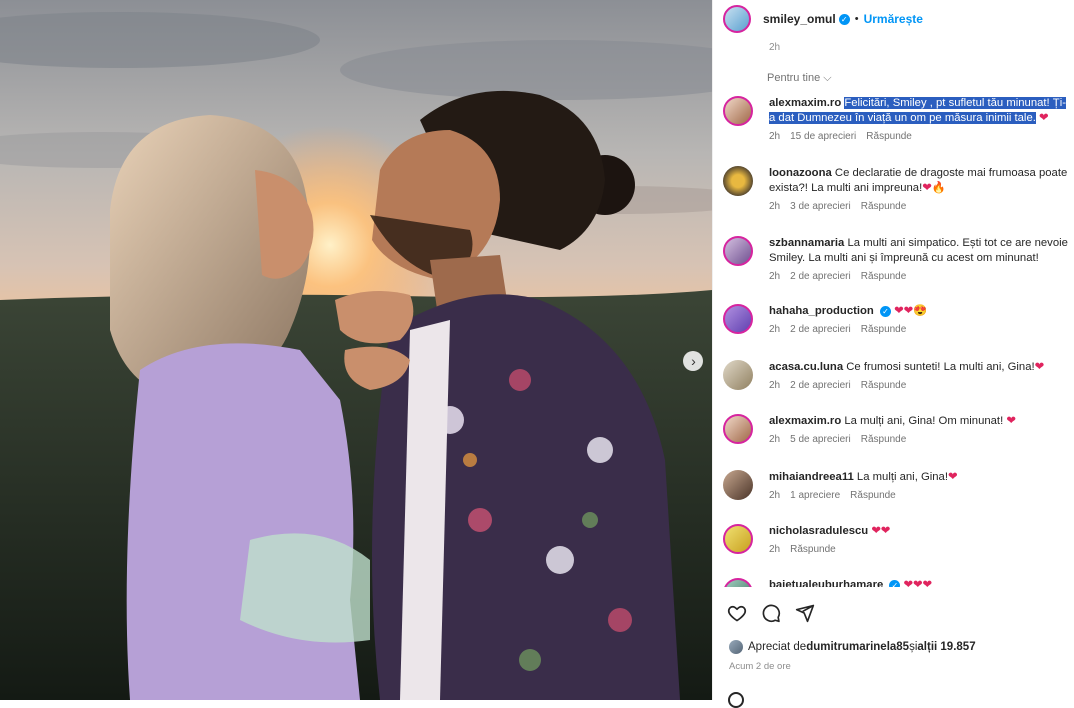 Image resolution: width=1074 pixels, height=708 pixels. I want to click on comment-likes: 1 apreciere, so click(815, 495).